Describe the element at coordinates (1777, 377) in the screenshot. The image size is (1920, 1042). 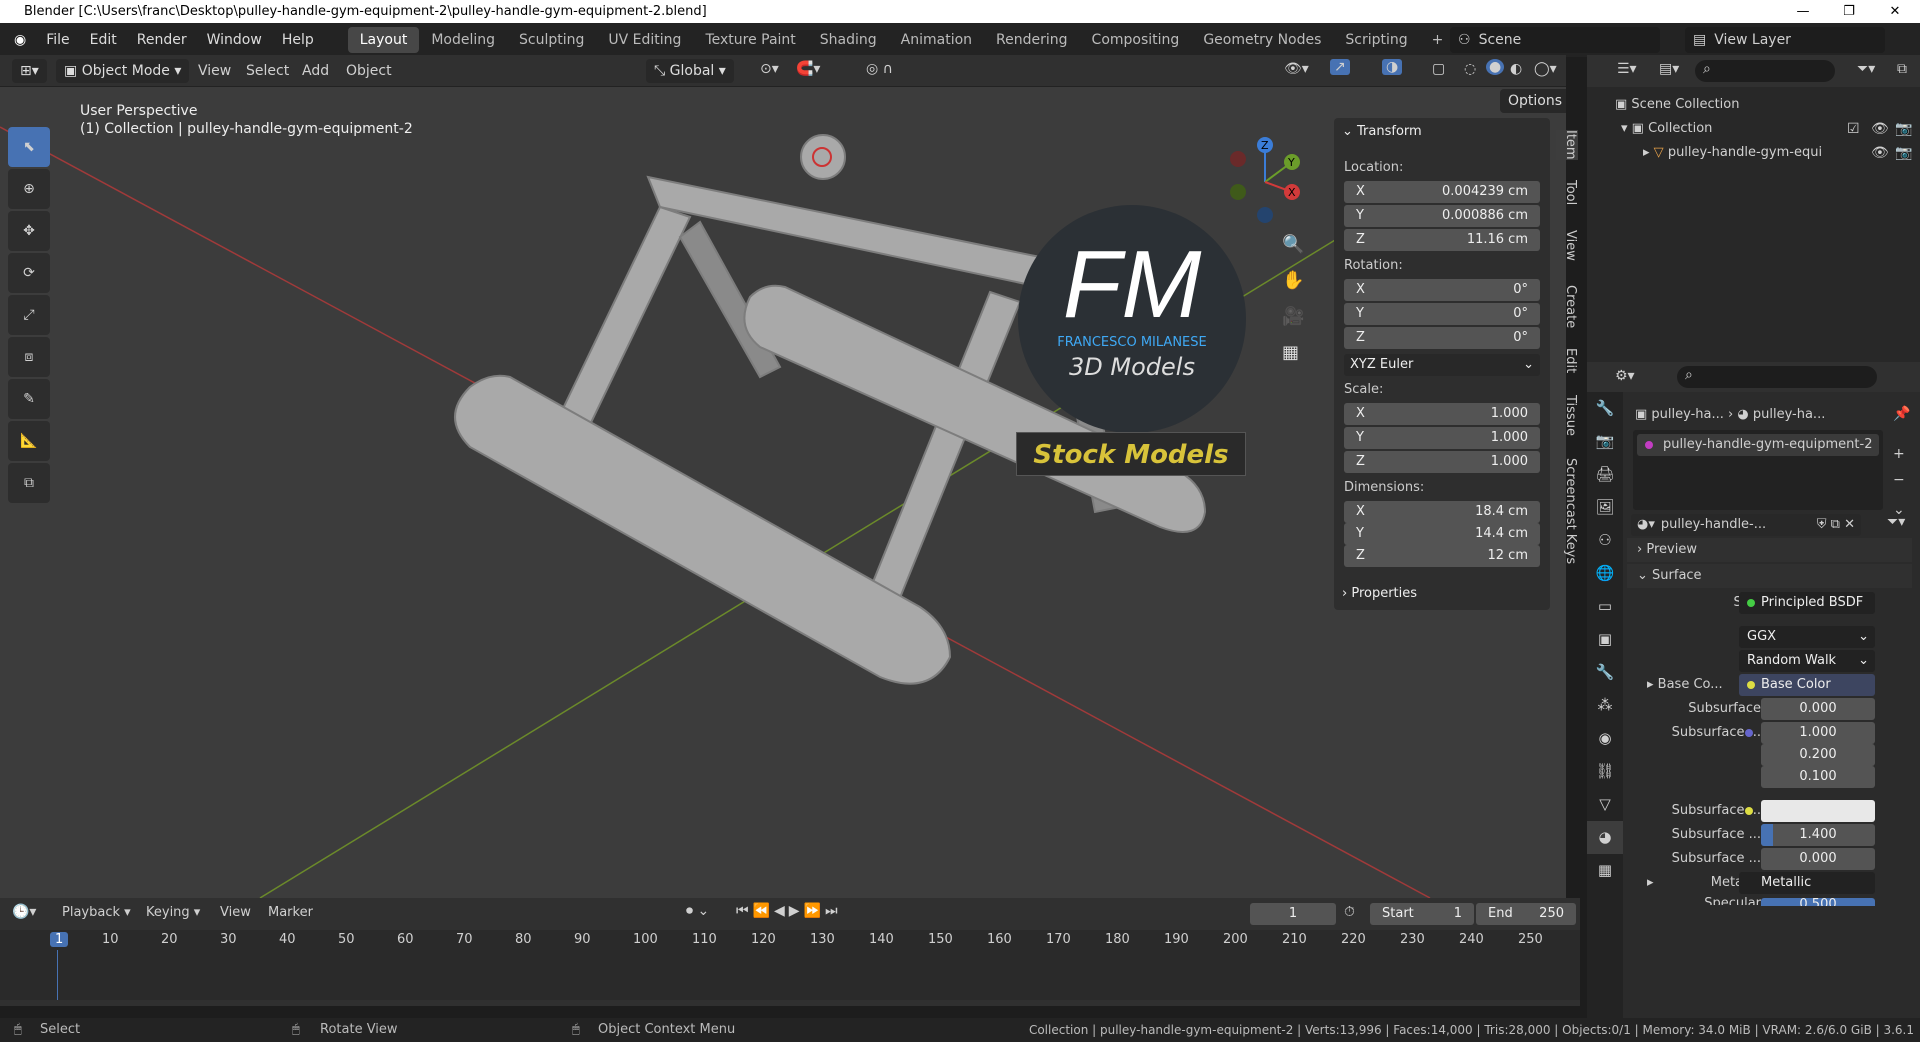
I see `properties-search-input: ⌕` at that location.